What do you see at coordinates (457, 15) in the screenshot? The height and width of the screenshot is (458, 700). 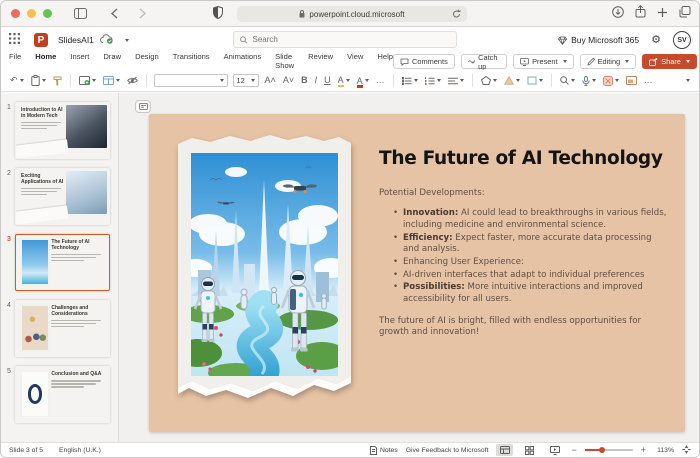 I see `reload-icon` at bounding box center [457, 15].